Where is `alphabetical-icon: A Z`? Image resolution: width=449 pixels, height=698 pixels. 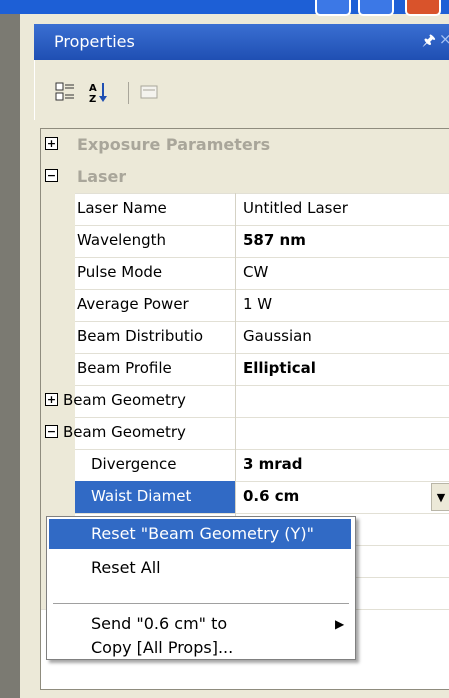
alphabetical-icon: A Z is located at coordinates (98, 93).